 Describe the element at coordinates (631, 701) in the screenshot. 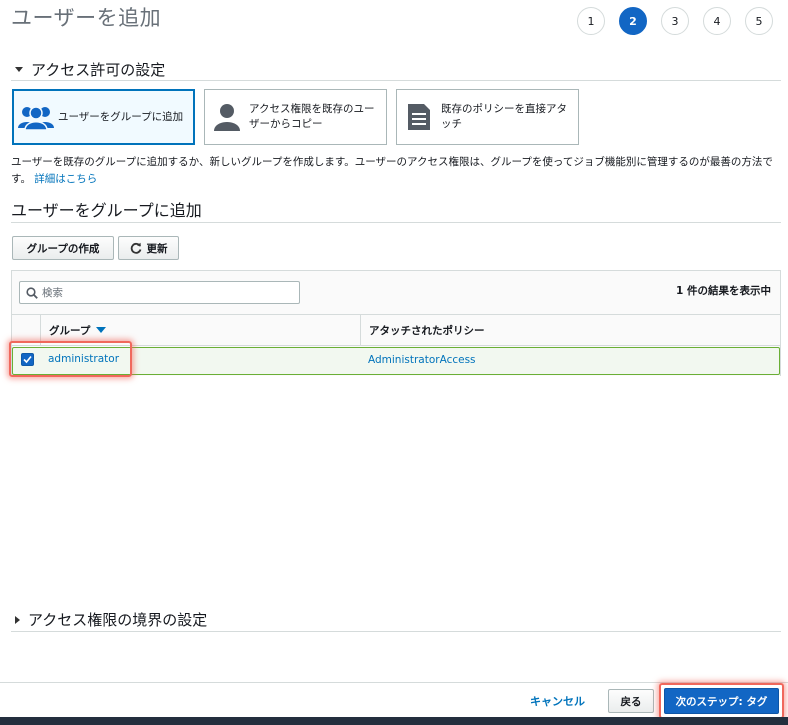

I see `back-button: 戻る` at that location.